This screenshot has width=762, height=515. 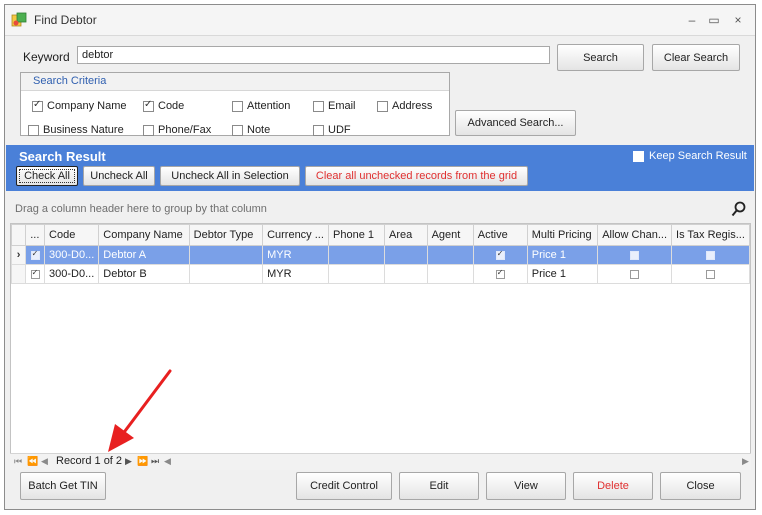 I want to click on column-header-debtor-type: Debtor Type, so click(x=226, y=235).